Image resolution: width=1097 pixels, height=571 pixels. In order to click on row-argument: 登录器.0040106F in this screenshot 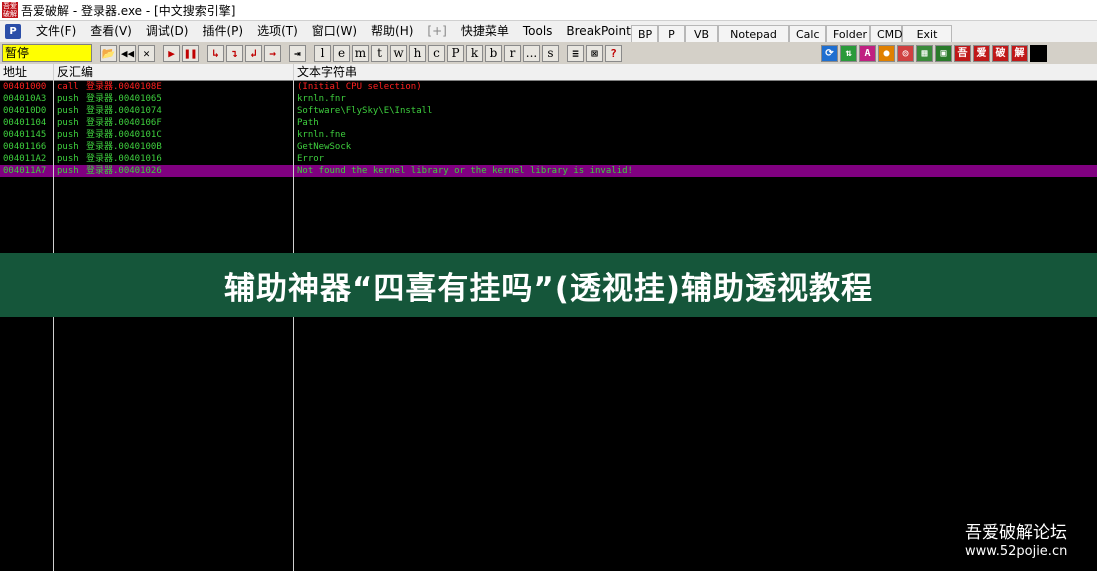, I will do `click(124, 123)`.